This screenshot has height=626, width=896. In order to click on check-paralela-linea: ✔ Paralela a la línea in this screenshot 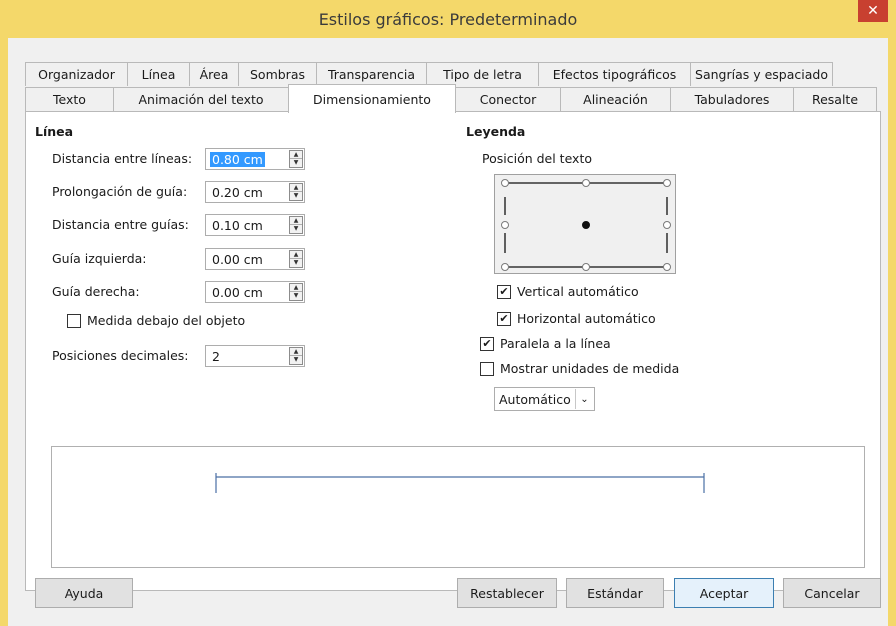, I will do `click(545, 343)`.